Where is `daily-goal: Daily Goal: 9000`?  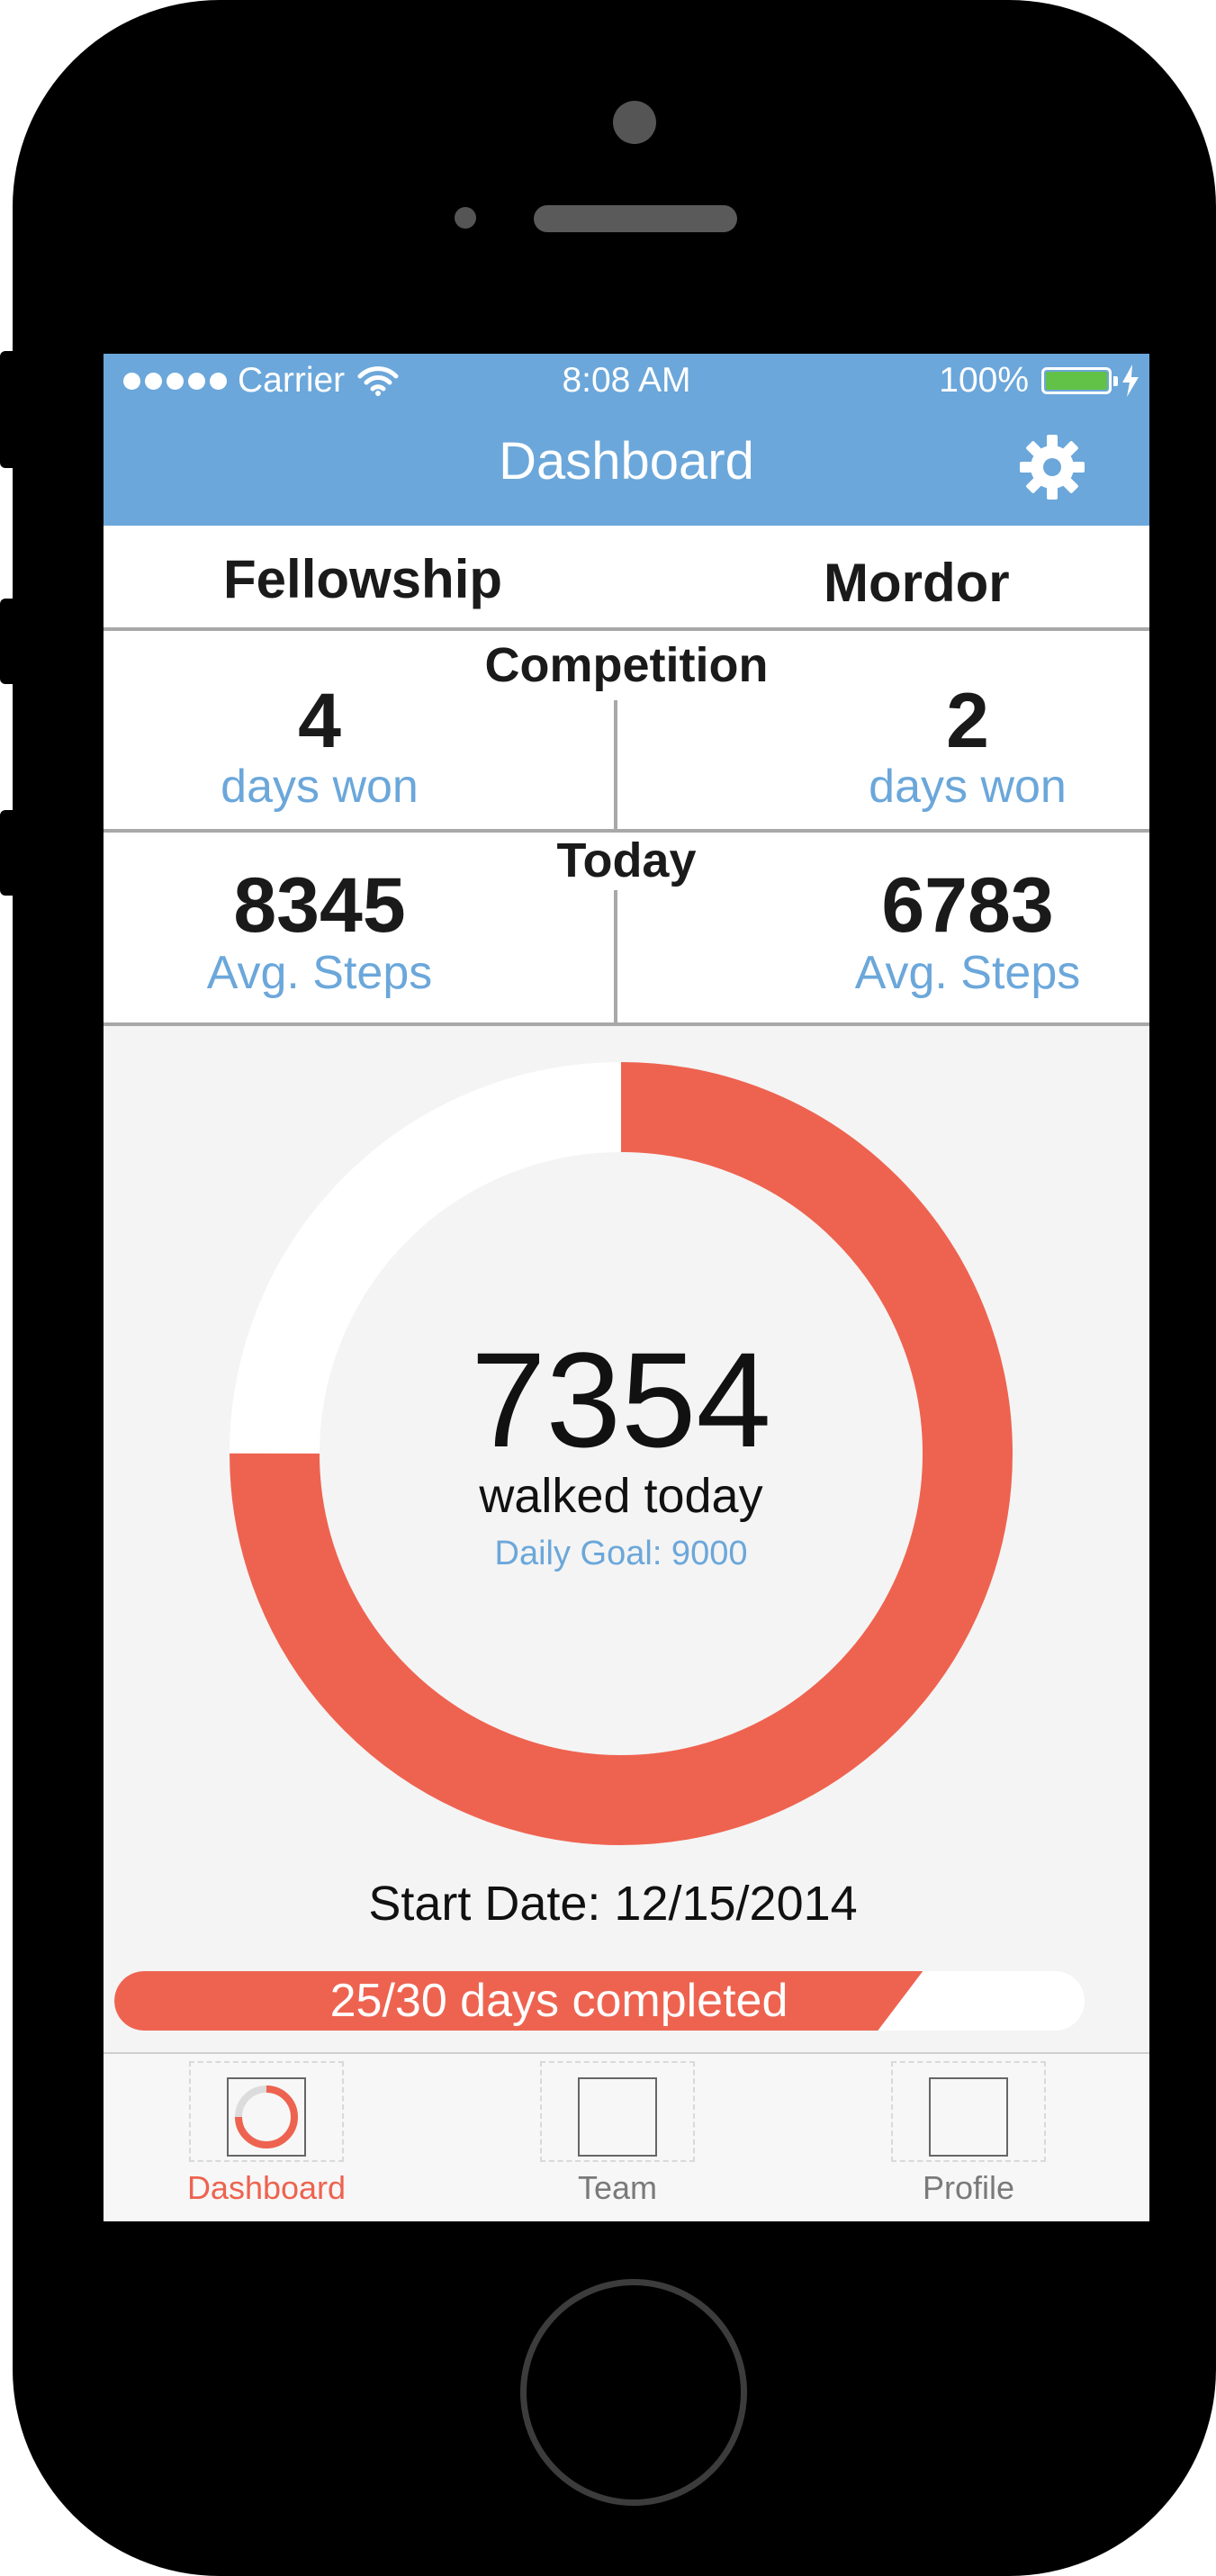
daily-goal: Daily Goal: 9000 is located at coordinates (621, 1553).